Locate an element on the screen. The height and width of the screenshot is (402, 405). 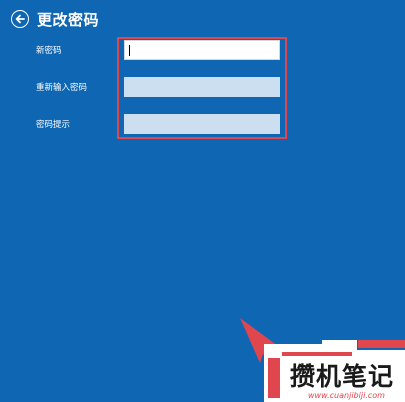
password-hint-label: 密码提示 is located at coordinates (53, 125).